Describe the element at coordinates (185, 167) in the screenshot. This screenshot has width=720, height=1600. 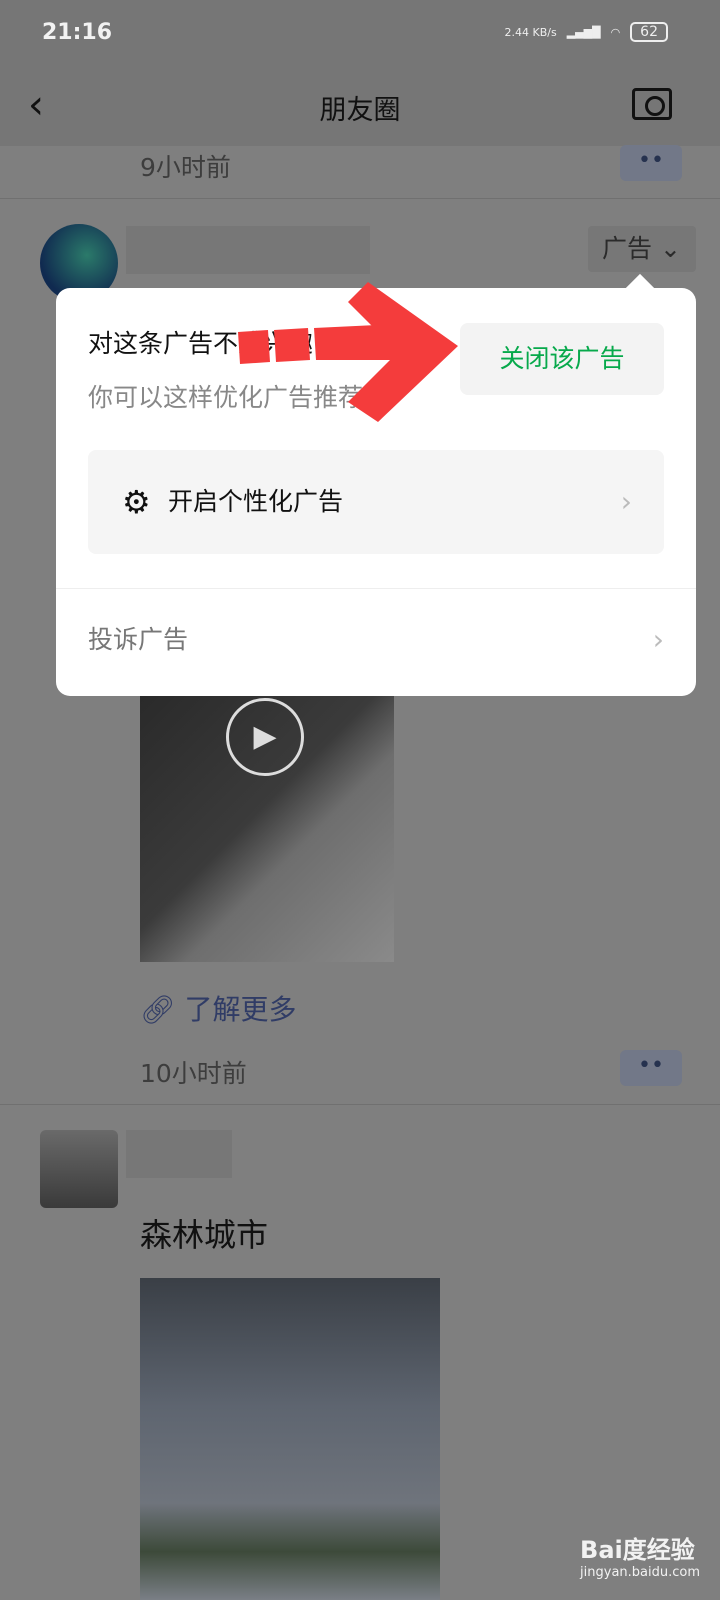
I see `post-timestamp: 9小时前` at that location.